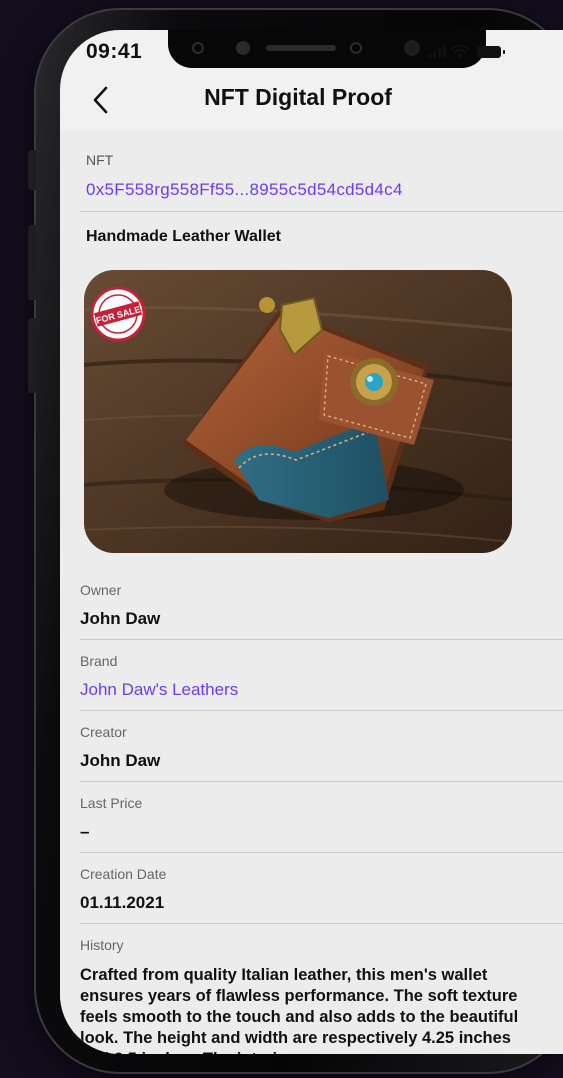 This screenshot has height=1078, width=563. Describe the element at coordinates (103, 732) in the screenshot. I see `creator-label: Creator` at that location.